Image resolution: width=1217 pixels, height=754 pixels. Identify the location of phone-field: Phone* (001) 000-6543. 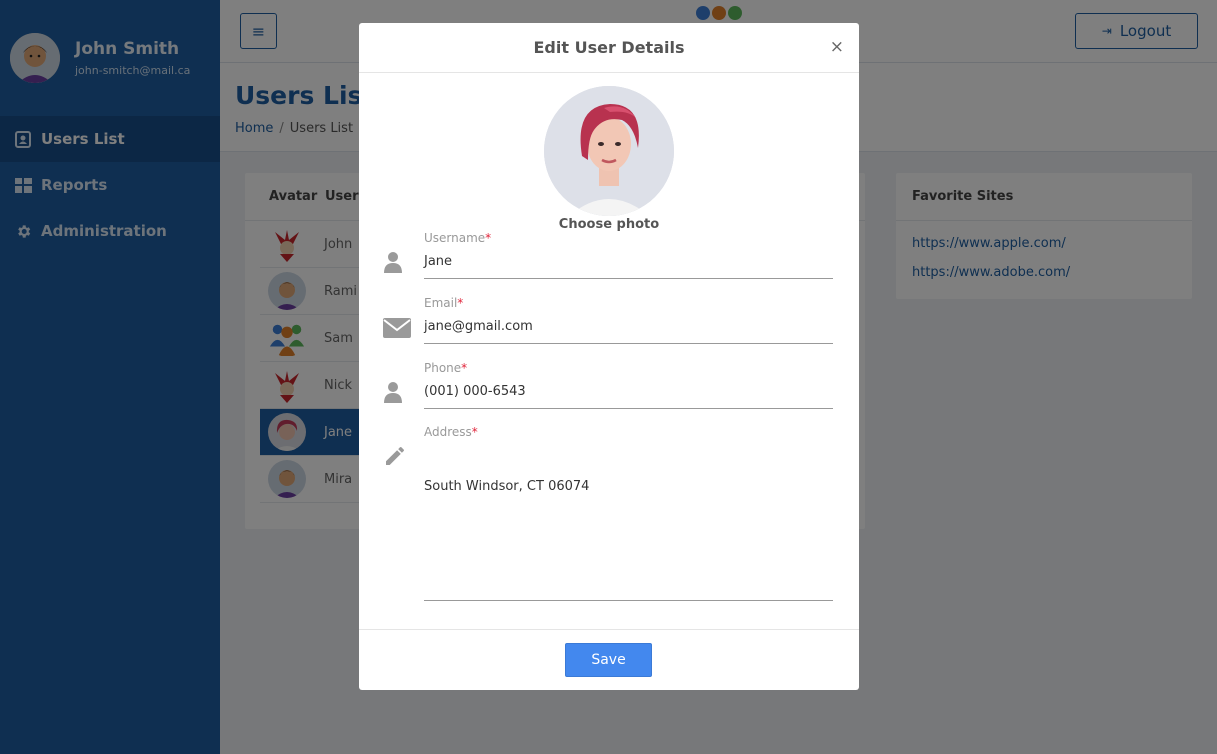
(628, 385).